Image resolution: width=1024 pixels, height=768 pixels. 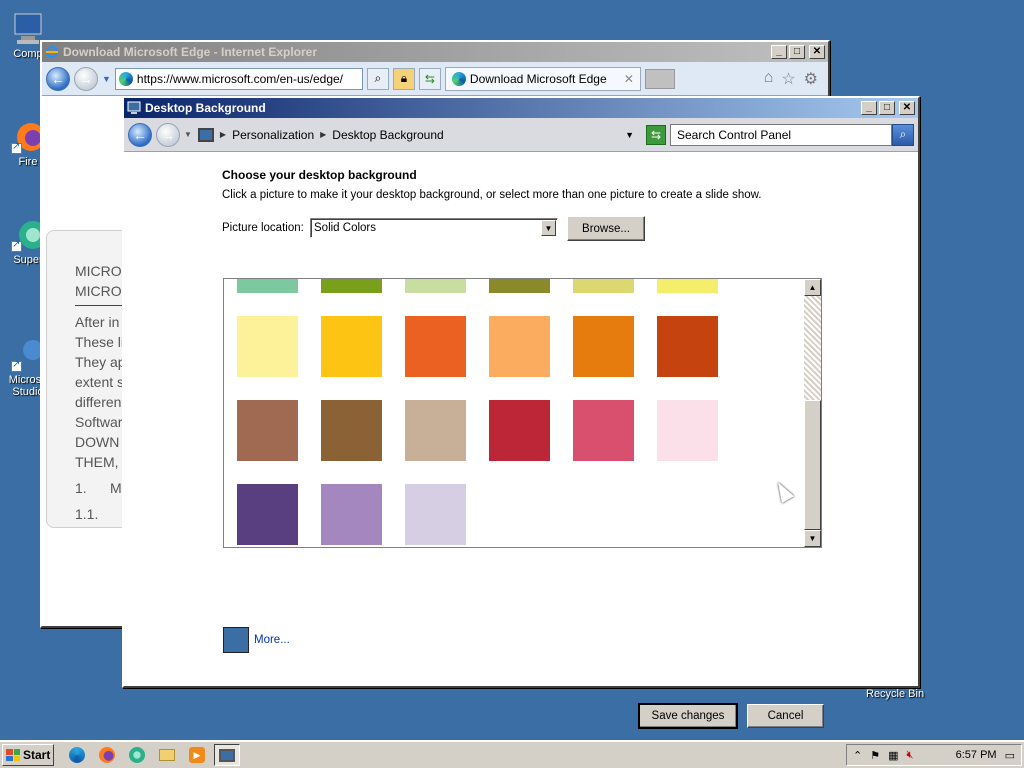 I want to click on save-changes-button: Save changes, so click(x=688, y=716).